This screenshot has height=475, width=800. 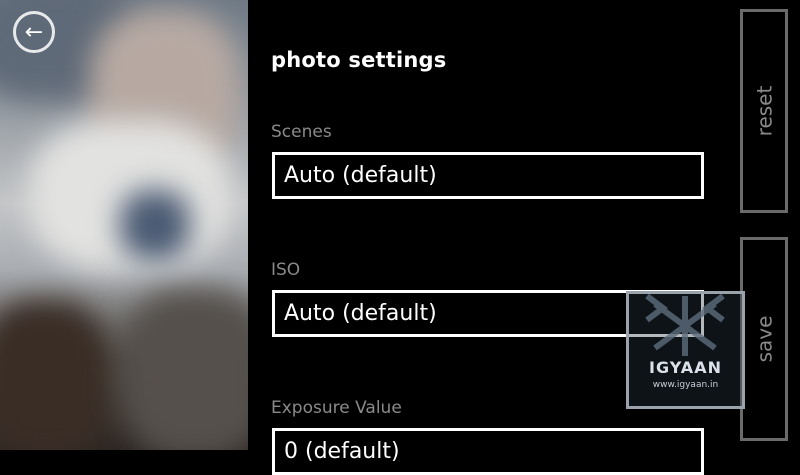 I want to click on reset-label: reset, so click(x=764, y=111).